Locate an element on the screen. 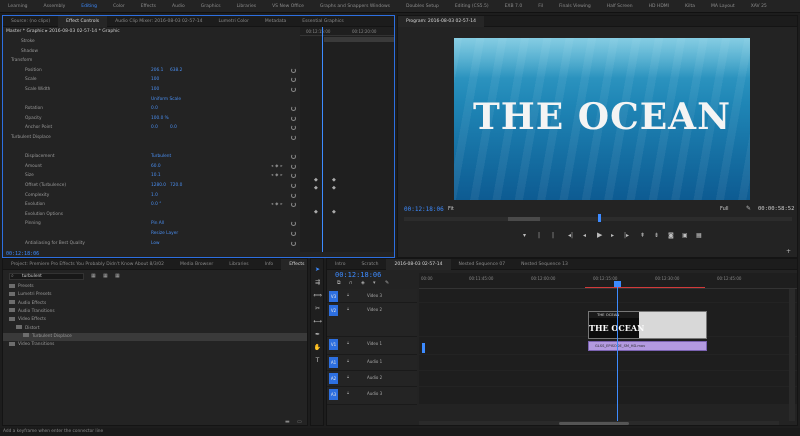 This screenshot has width=800, height=436. effect-row-value: 100.0 % is located at coordinates (160, 119).